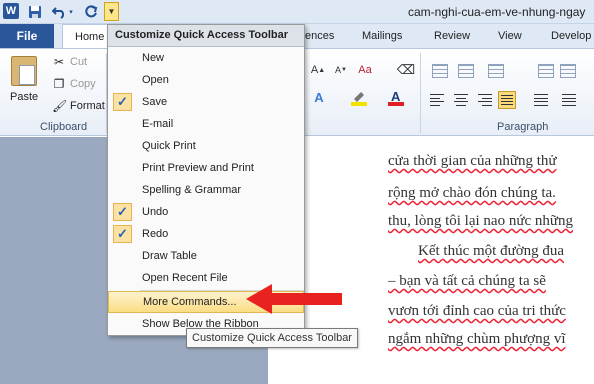 The height and width of the screenshot is (384, 594). What do you see at coordinates (496, 71) in the screenshot?
I see `multilevel-list-icon` at bounding box center [496, 71].